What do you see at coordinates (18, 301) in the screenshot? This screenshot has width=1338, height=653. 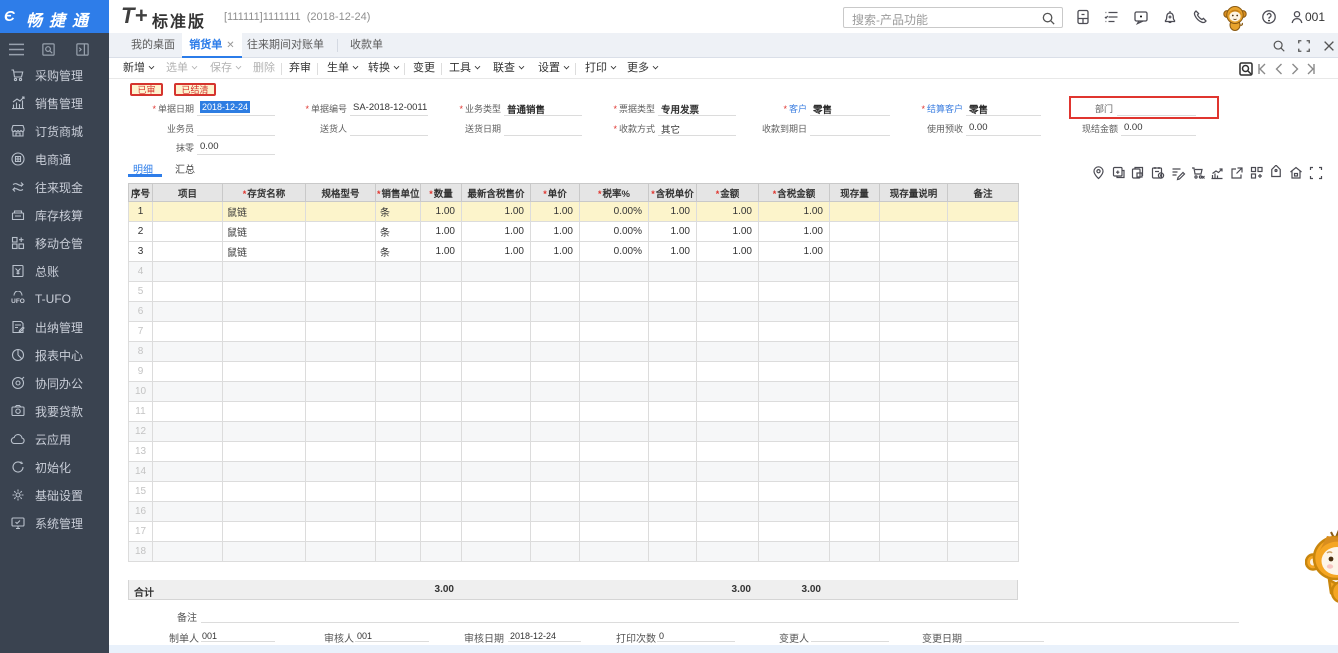 I see `svg-text: UFO` at bounding box center [18, 301].